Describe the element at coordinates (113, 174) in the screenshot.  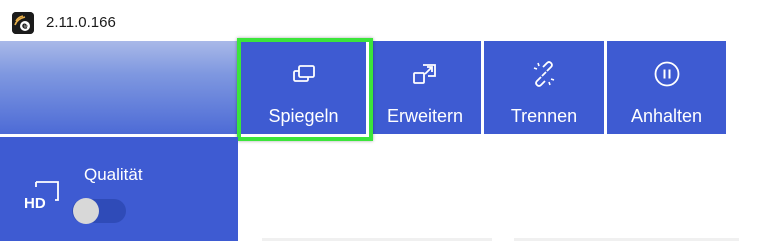
I see `quality-label: Qualität` at that location.